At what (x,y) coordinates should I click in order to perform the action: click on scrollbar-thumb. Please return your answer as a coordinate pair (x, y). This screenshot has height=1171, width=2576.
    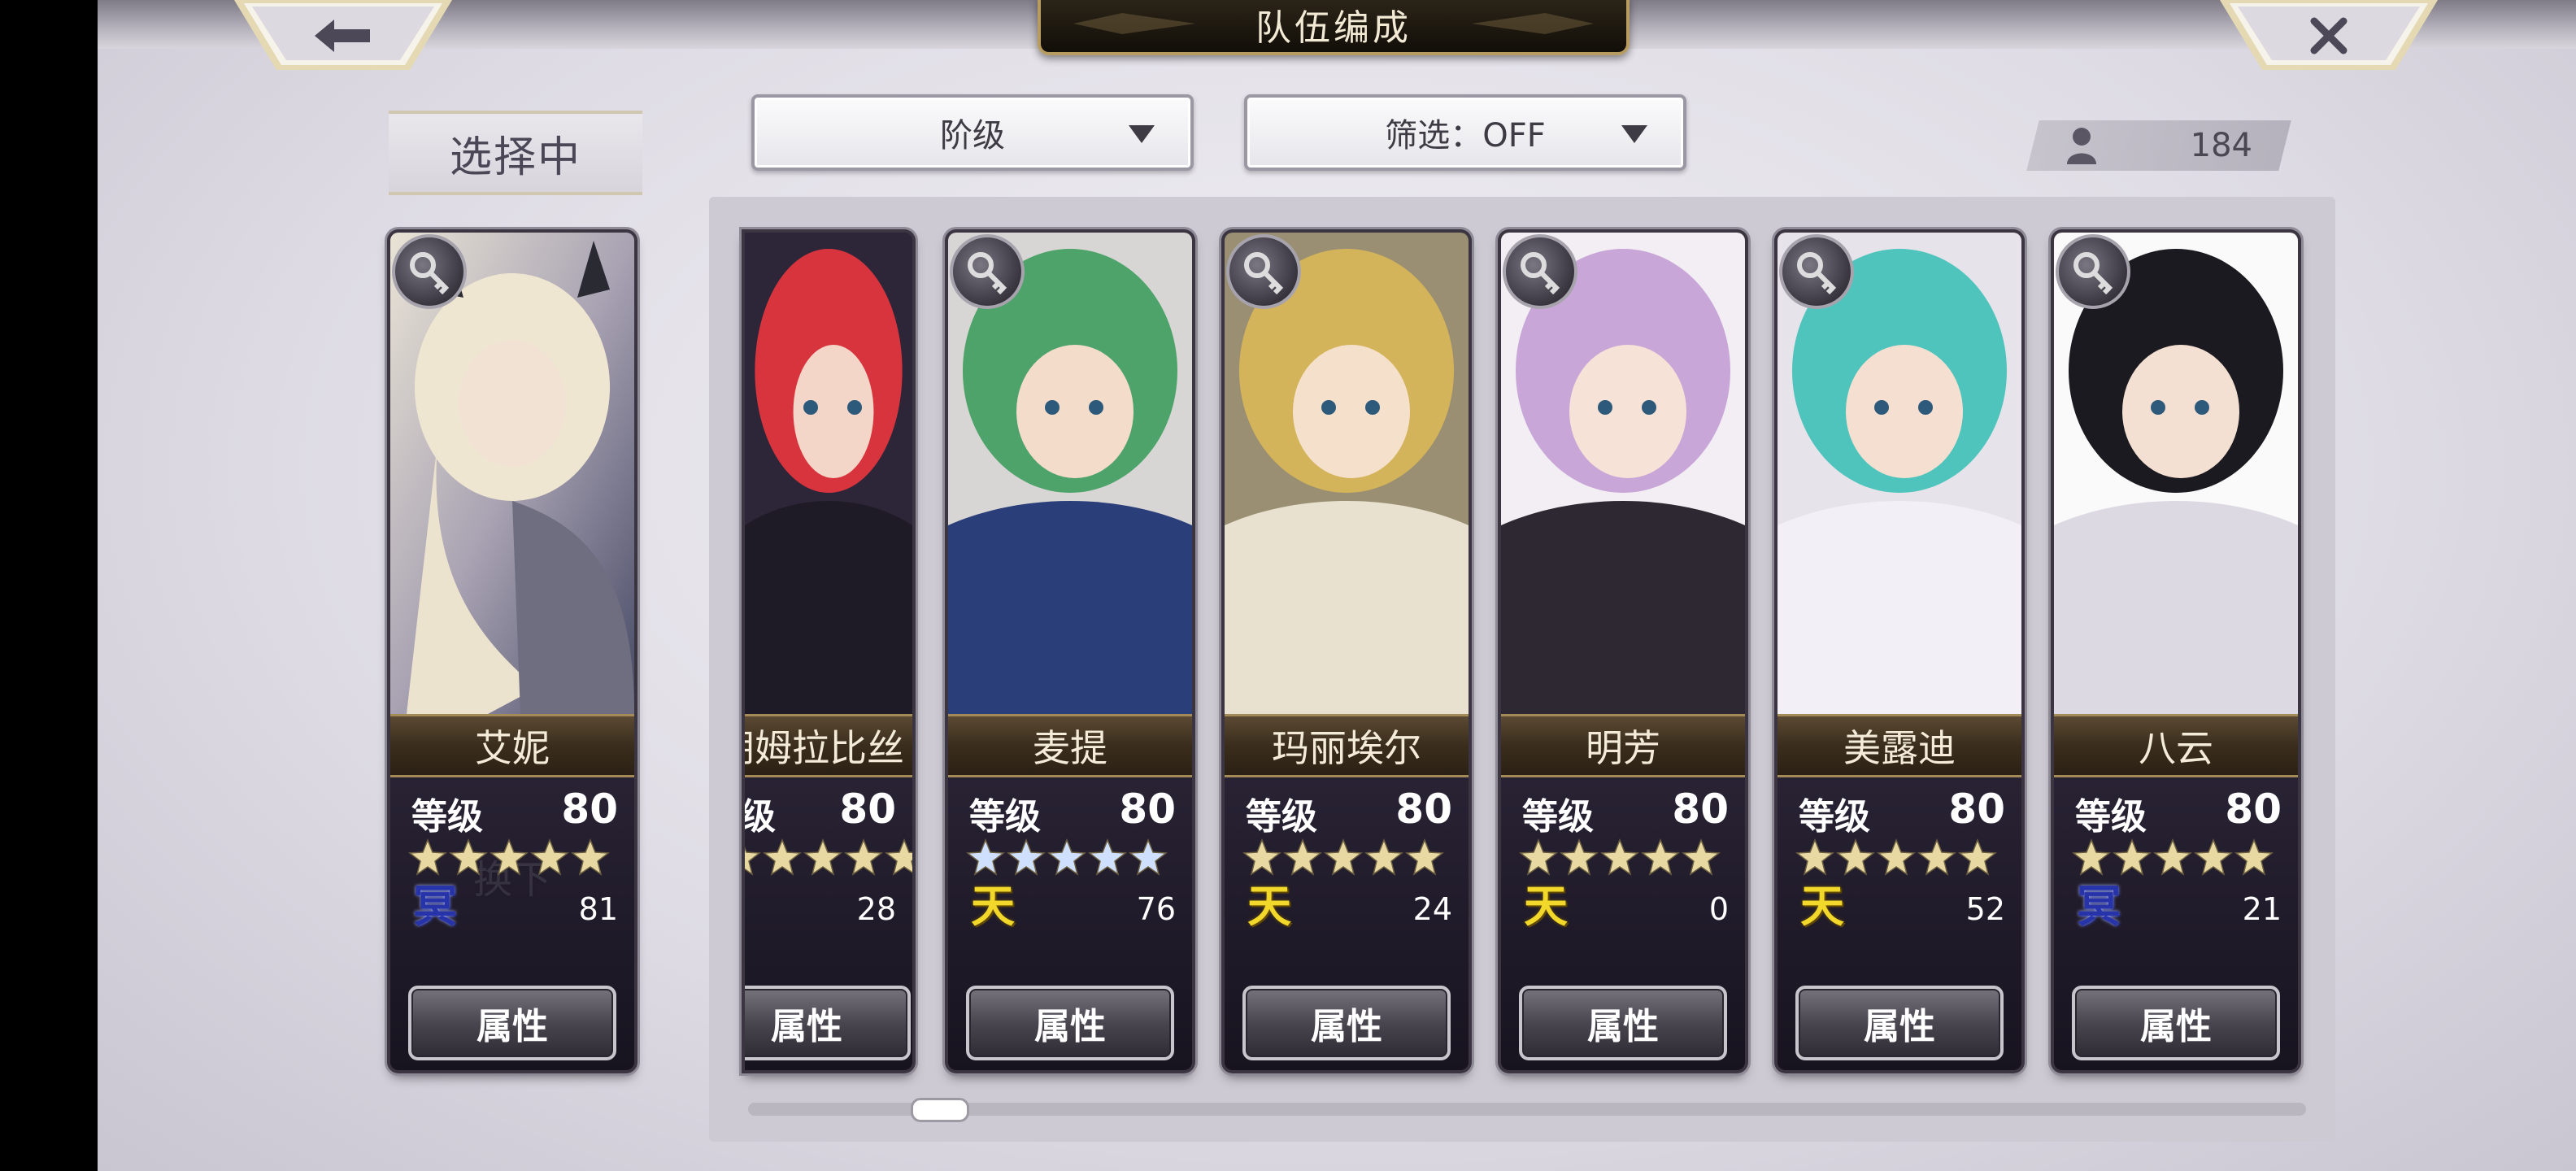
    Looking at the image, I should click on (940, 1110).